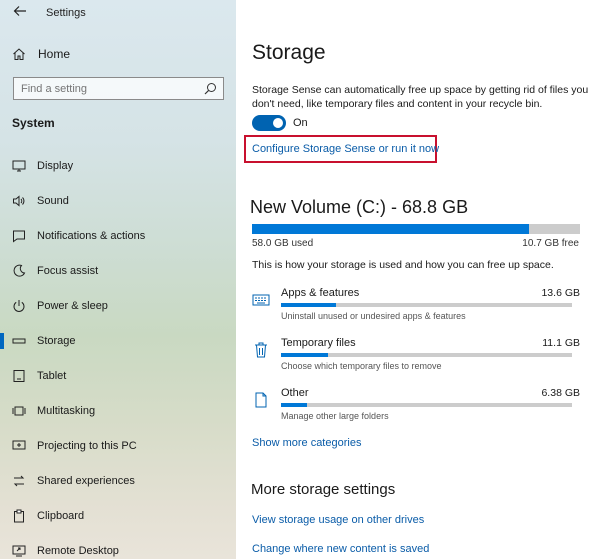  I want to click on tablet-icon, so click(19, 375).